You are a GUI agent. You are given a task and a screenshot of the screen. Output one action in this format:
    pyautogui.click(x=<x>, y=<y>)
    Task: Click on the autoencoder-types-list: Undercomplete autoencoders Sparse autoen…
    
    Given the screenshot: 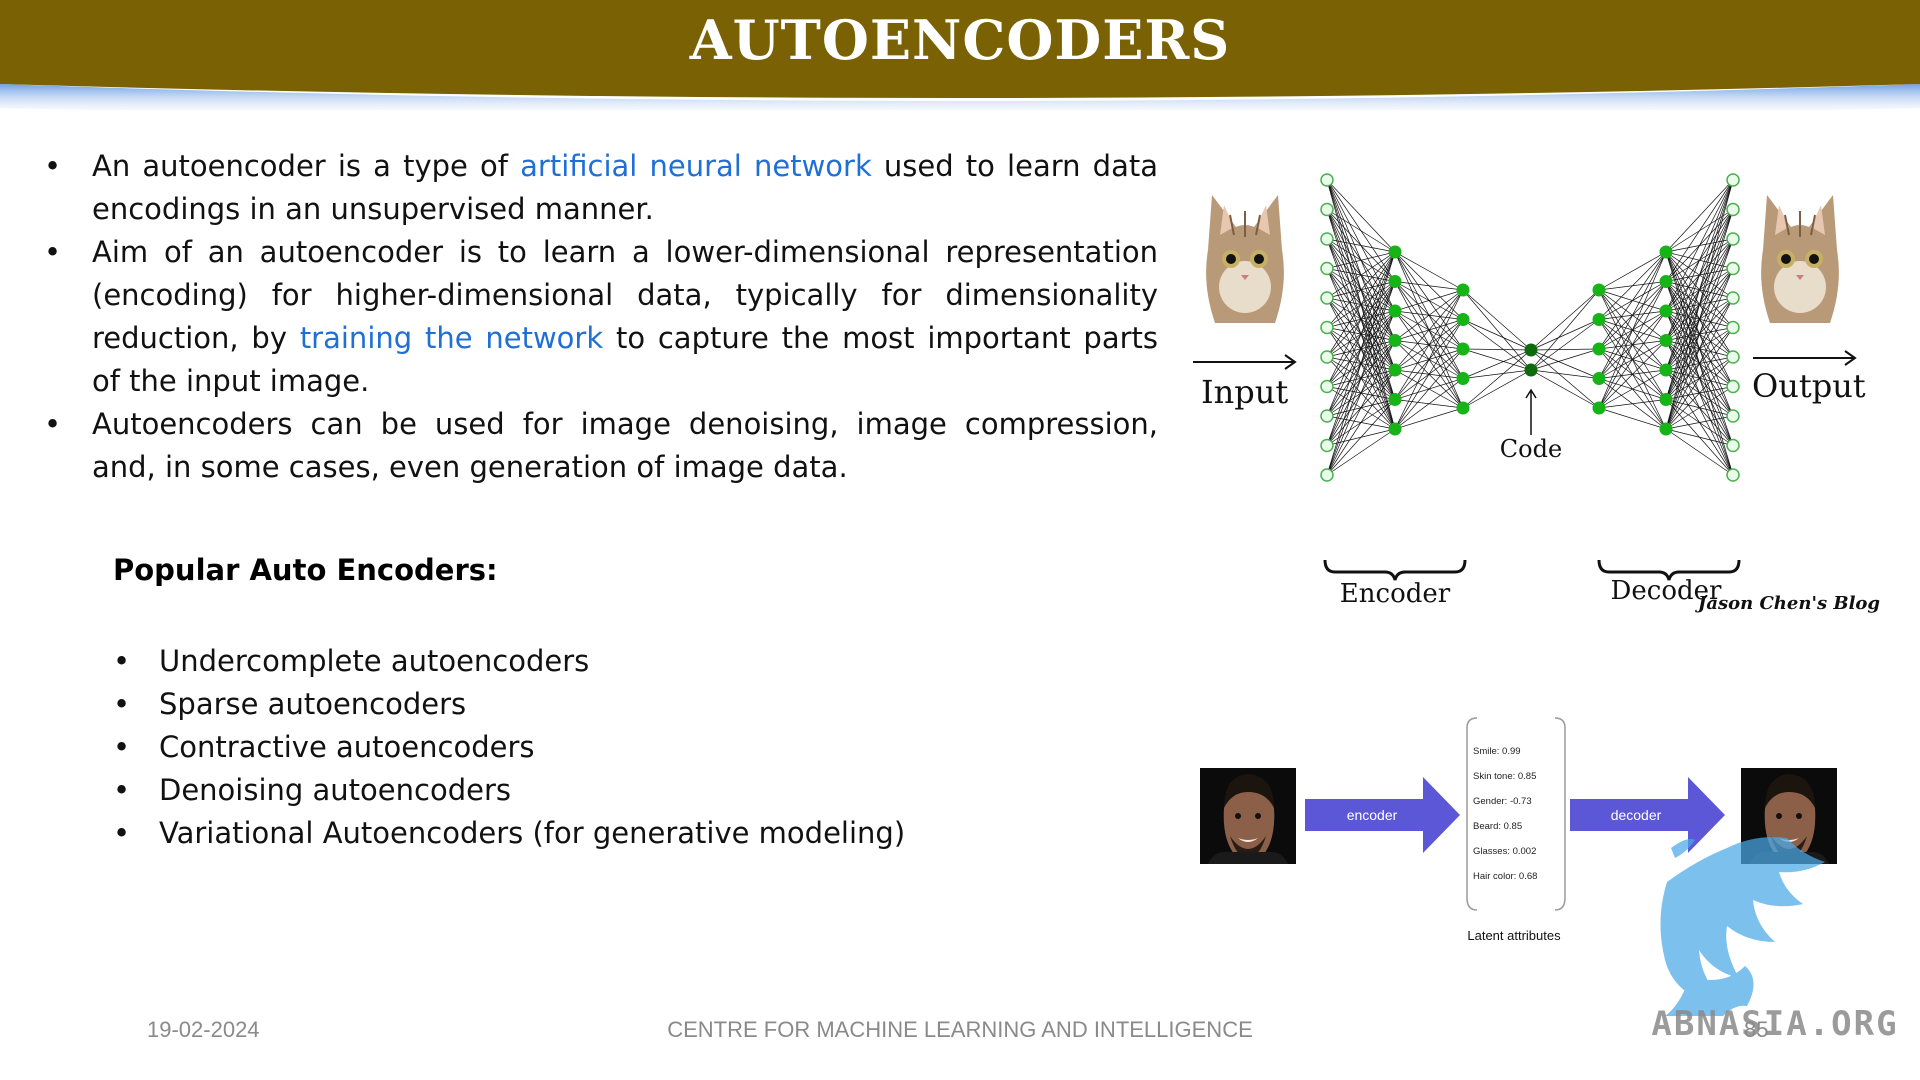 What is the action you would take?
    pyautogui.click(x=509, y=747)
    